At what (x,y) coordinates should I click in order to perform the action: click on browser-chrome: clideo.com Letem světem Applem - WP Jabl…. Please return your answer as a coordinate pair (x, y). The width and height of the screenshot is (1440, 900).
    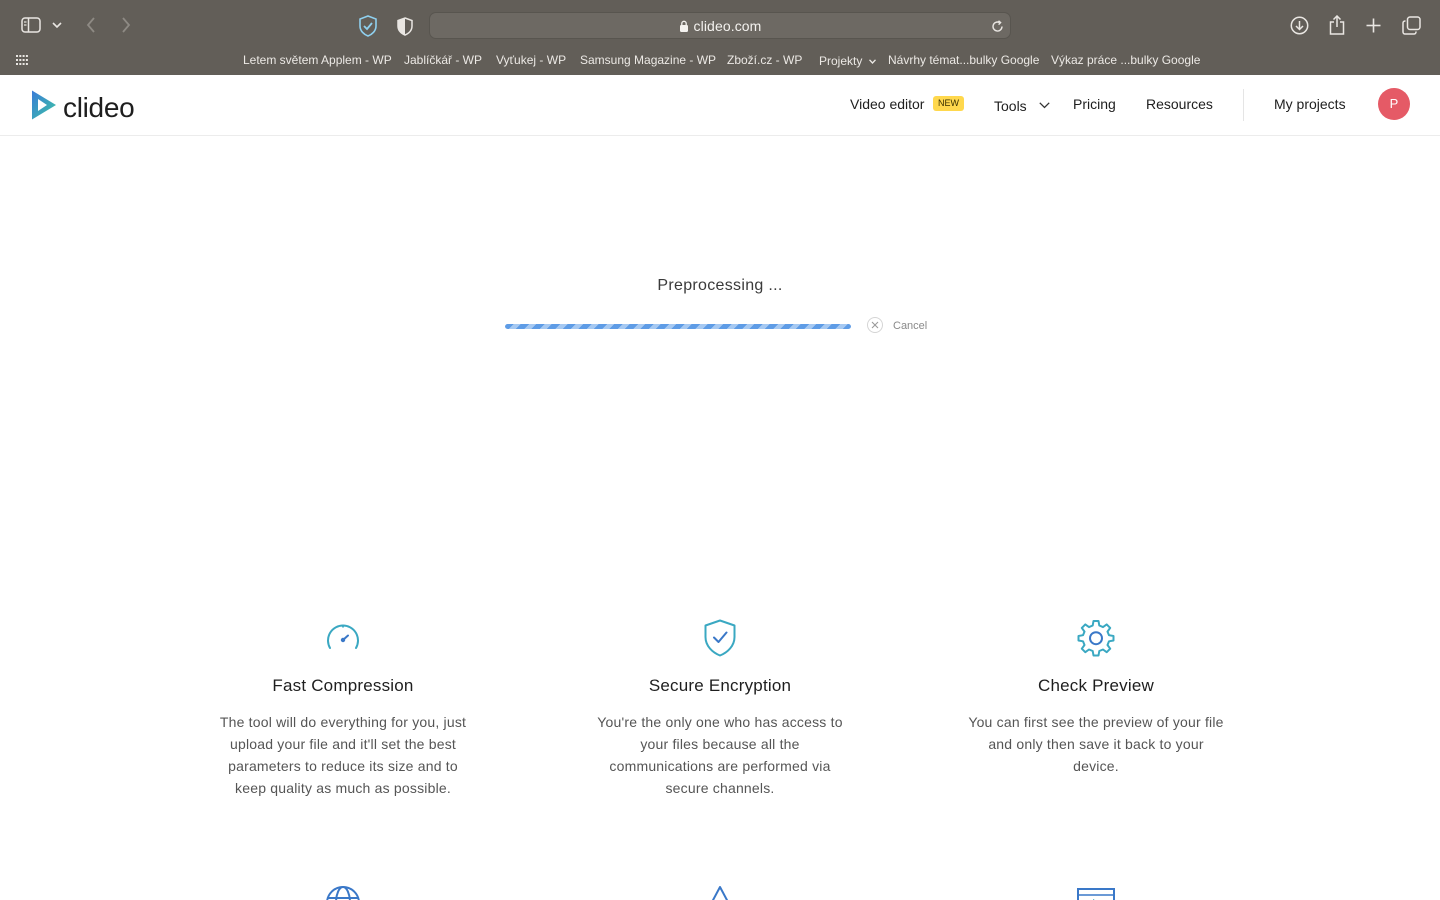
    Looking at the image, I should click on (720, 37).